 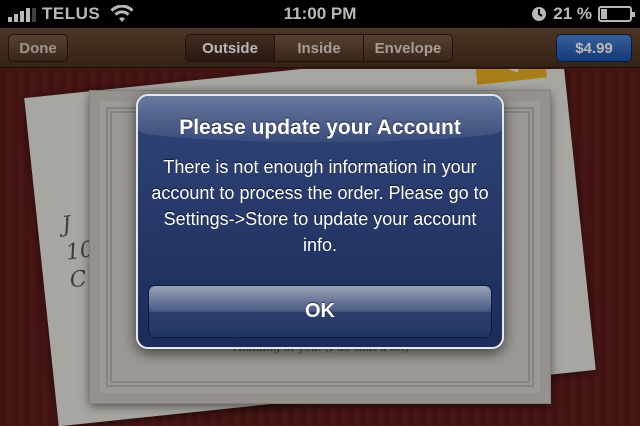 What do you see at coordinates (320, 311) in the screenshot?
I see `ok-button: OK` at bounding box center [320, 311].